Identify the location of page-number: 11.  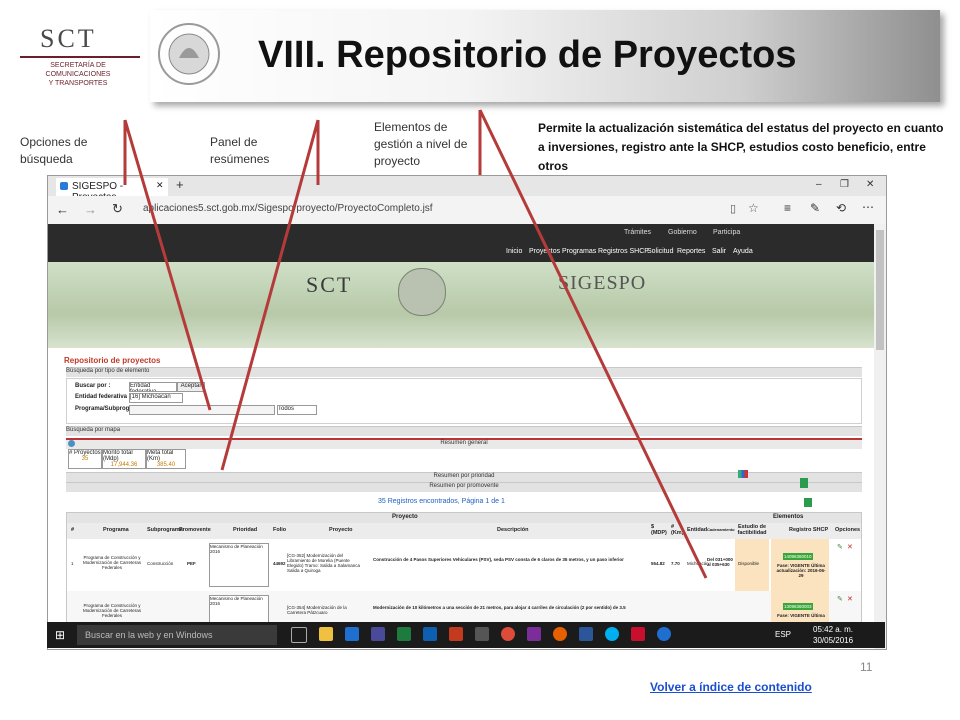
(866, 667).